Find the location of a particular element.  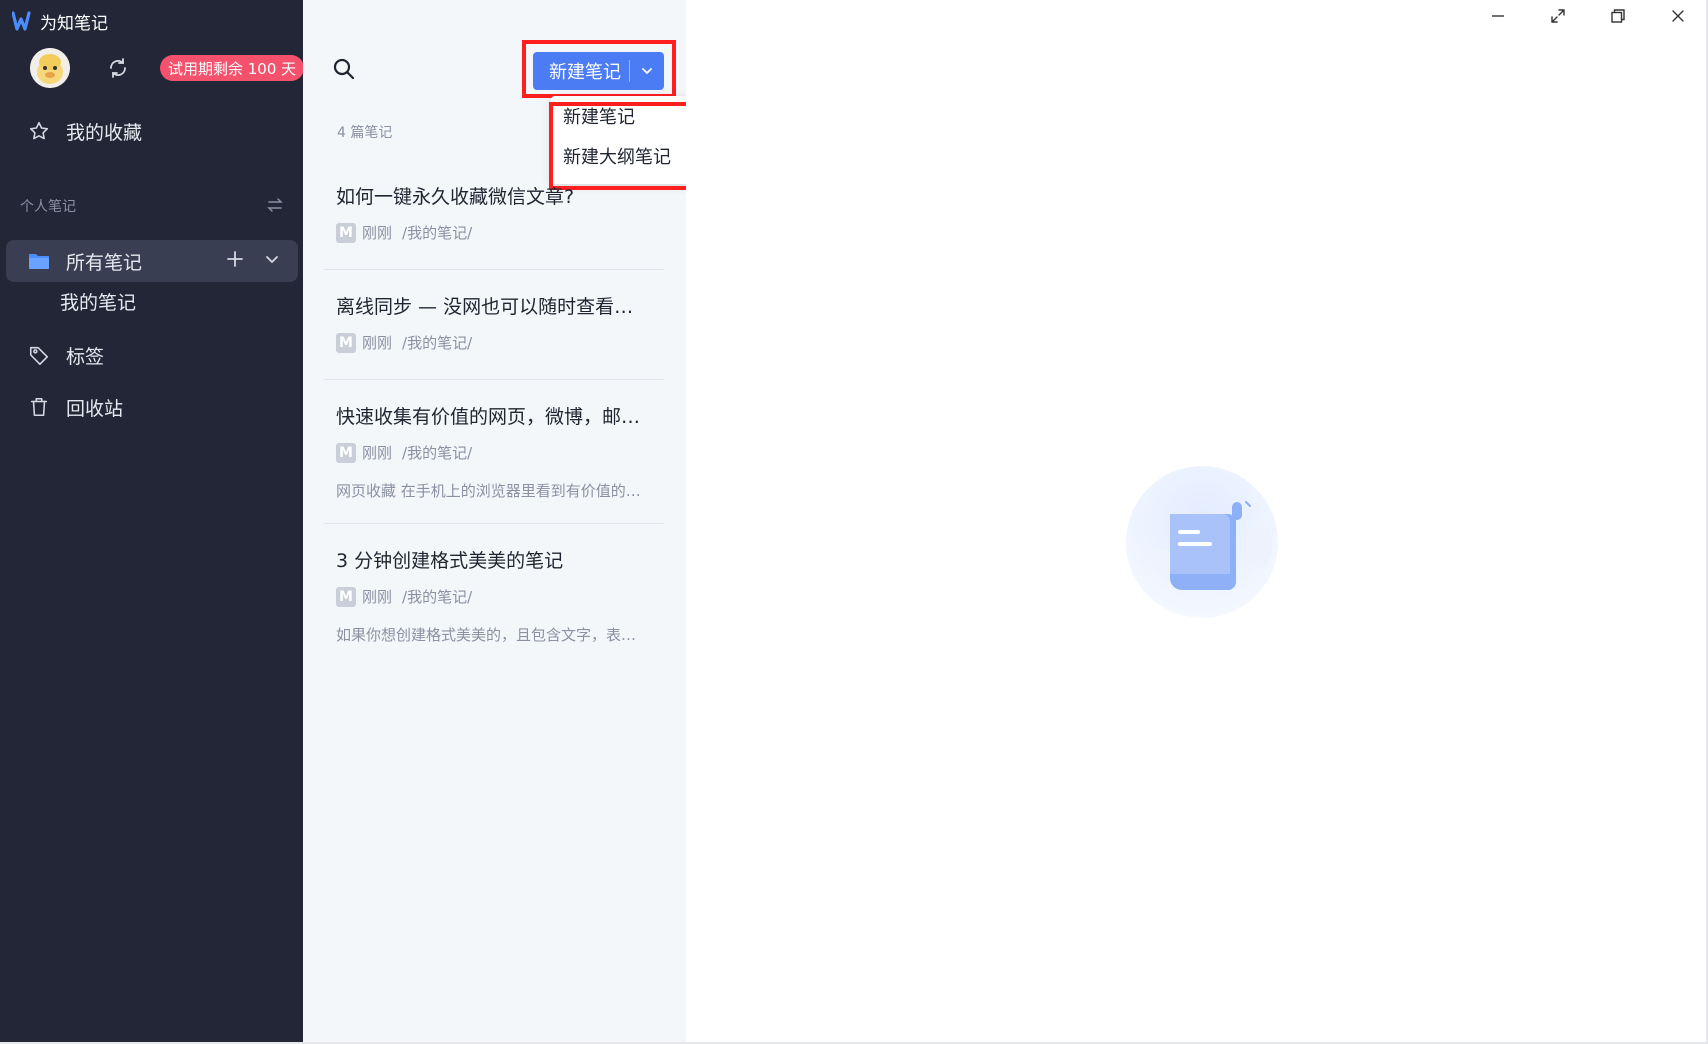

expand-icon is located at coordinates (1558, 16).